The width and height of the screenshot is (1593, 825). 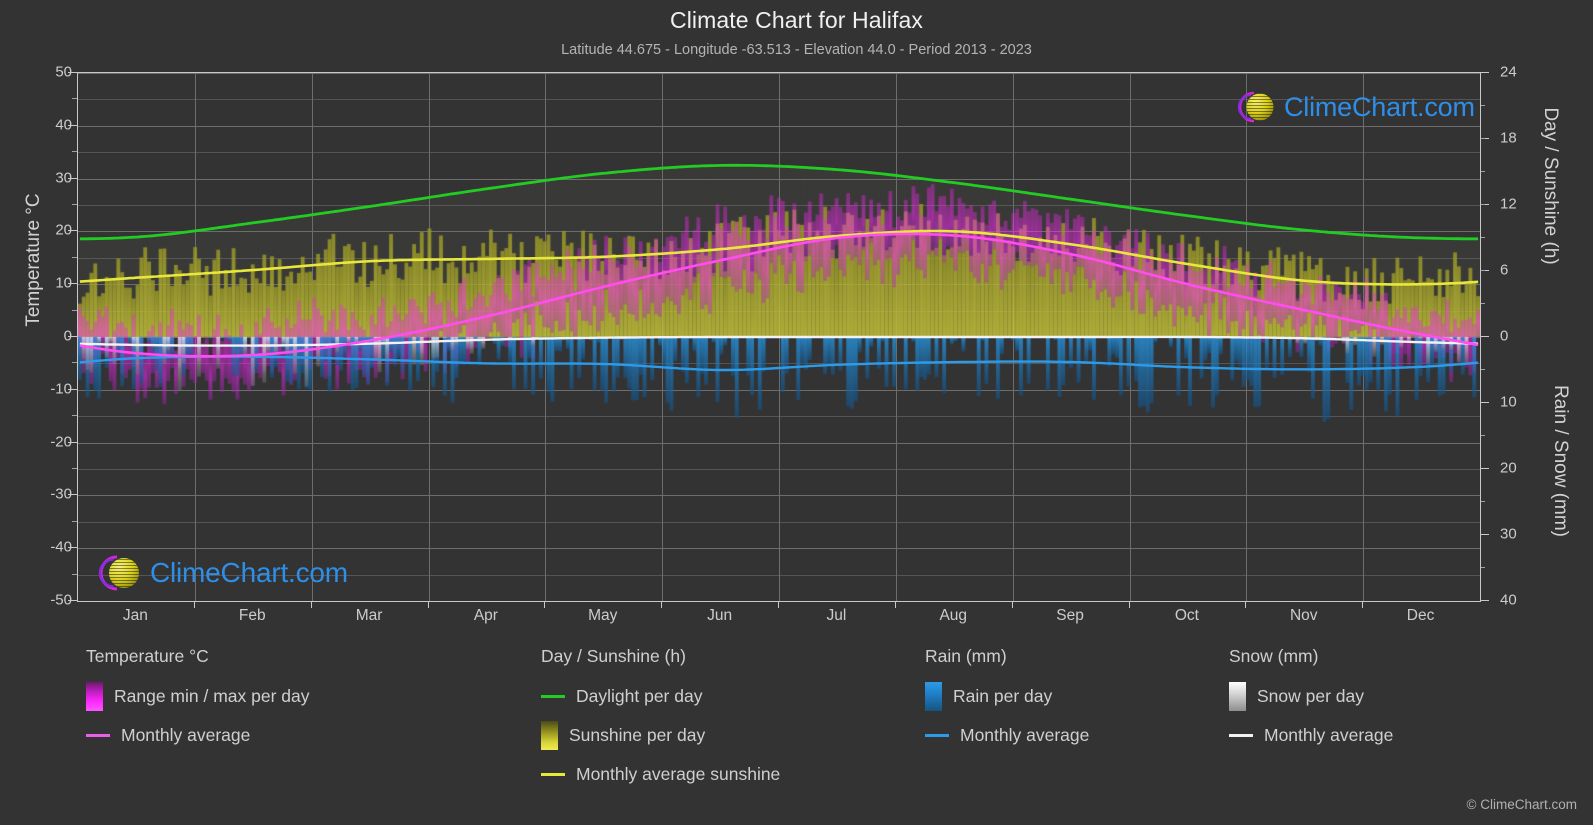 What do you see at coordinates (1508, 534) in the screenshot?
I see `y-axis-right-bottom-tick-label: 30` at bounding box center [1508, 534].